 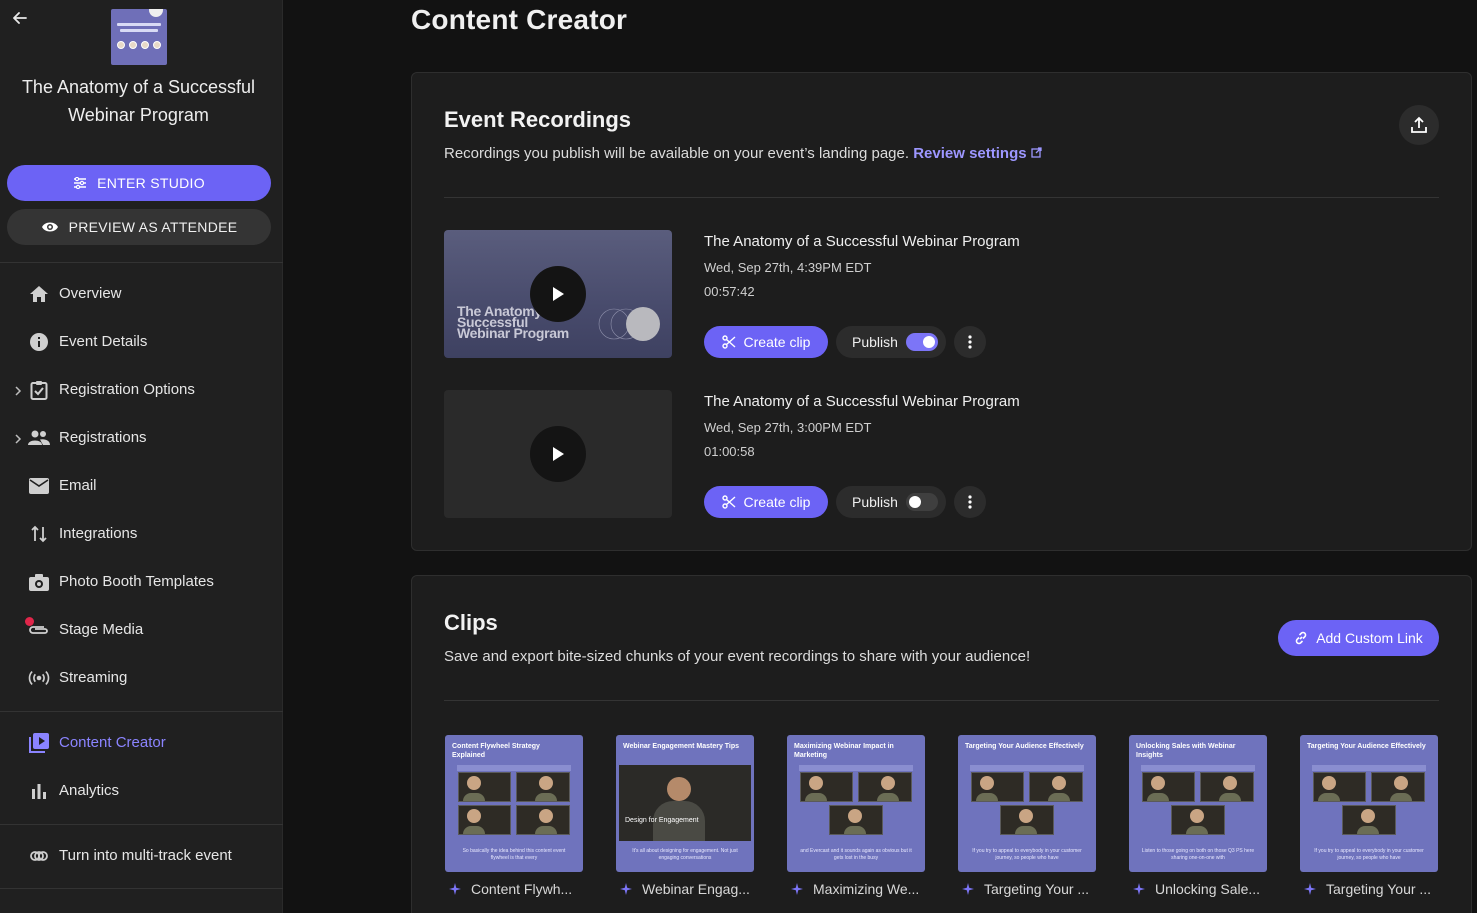 What do you see at coordinates (1186, 751) in the screenshot?
I see `clip-thumbnail-title: Unlocking Sales with Webinar Insights` at bounding box center [1186, 751].